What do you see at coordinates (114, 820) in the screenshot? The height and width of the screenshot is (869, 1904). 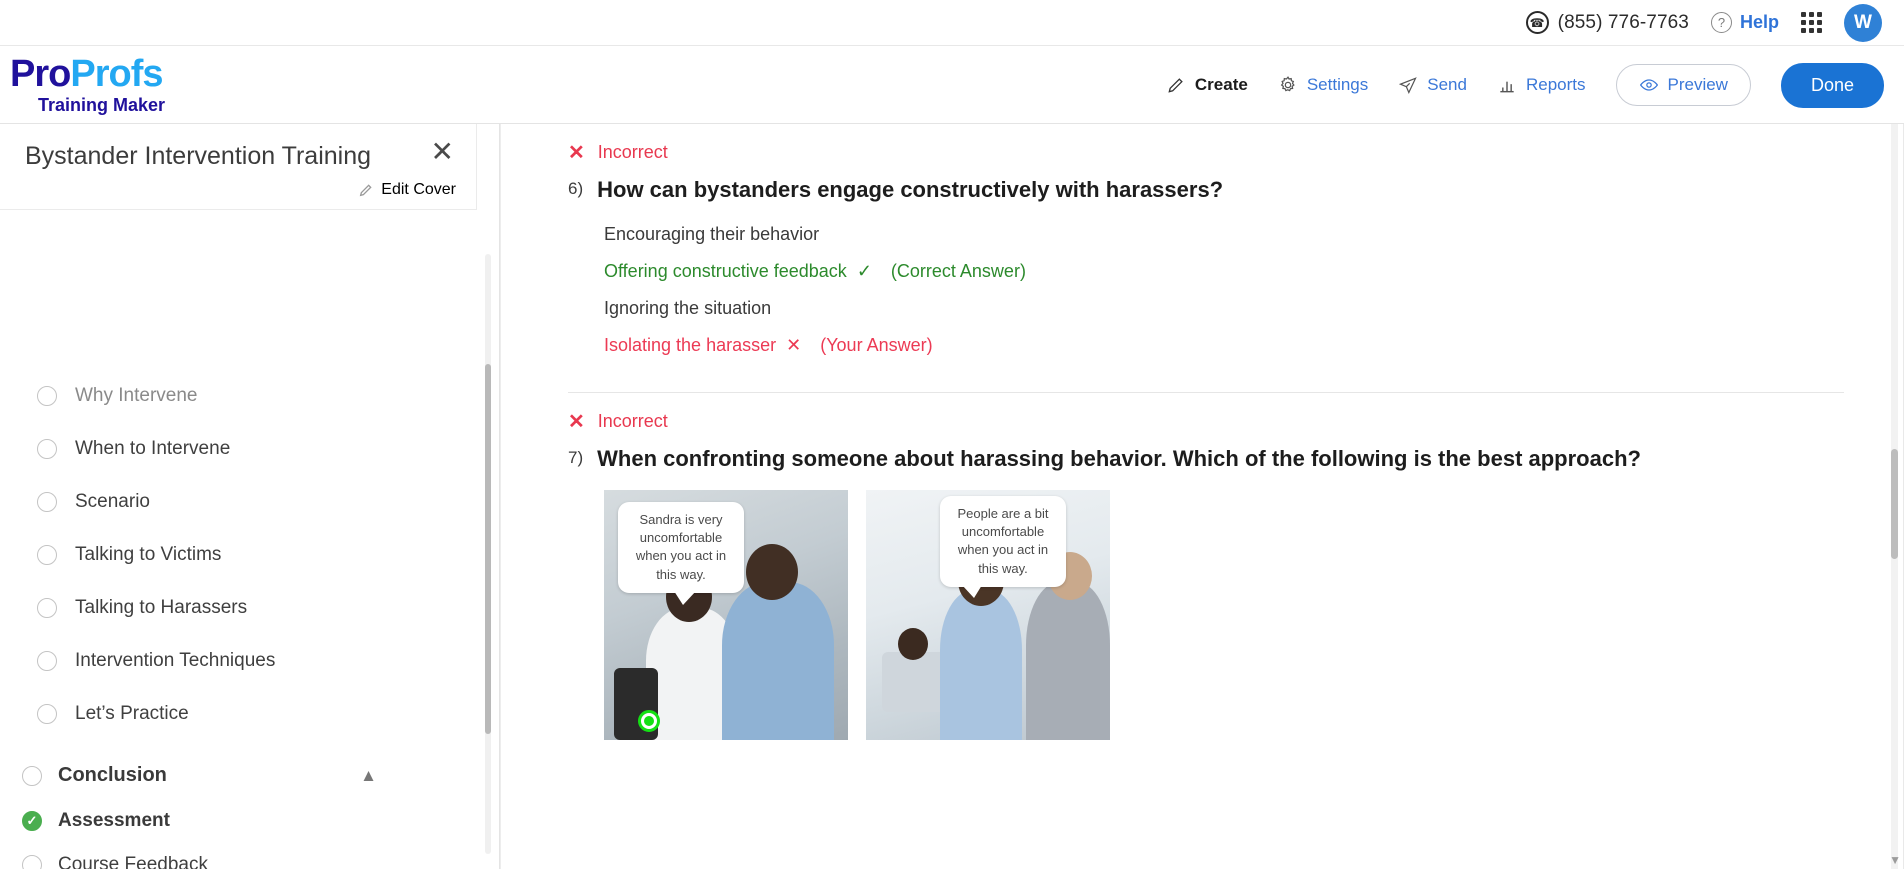 I see `sidebar-item-label: Assessment` at bounding box center [114, 820].